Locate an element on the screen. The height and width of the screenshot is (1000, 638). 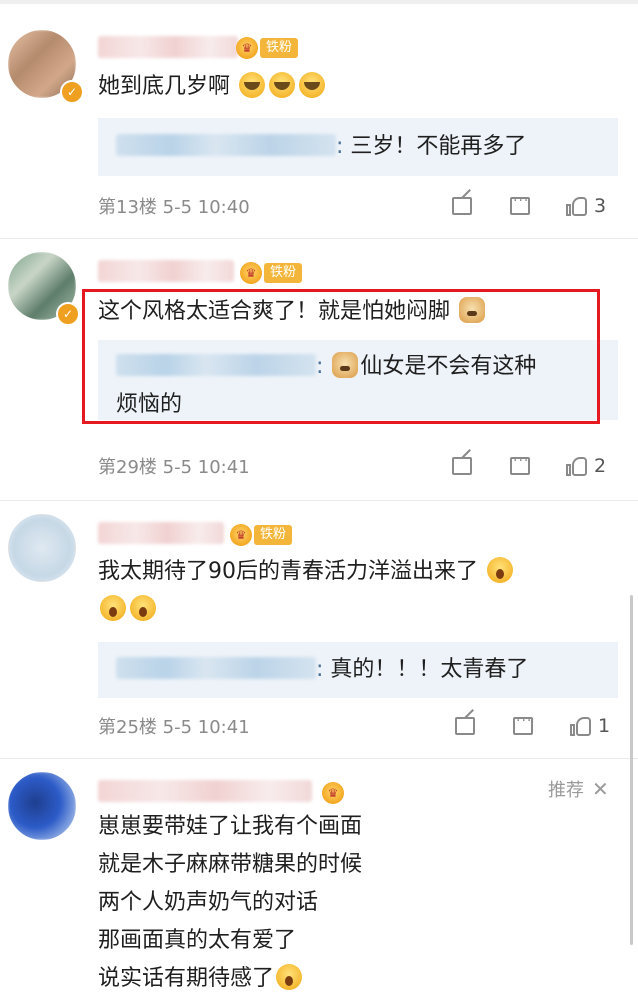
reply-text: 真的！！！太青春了 is located at coordinates (429, 669).